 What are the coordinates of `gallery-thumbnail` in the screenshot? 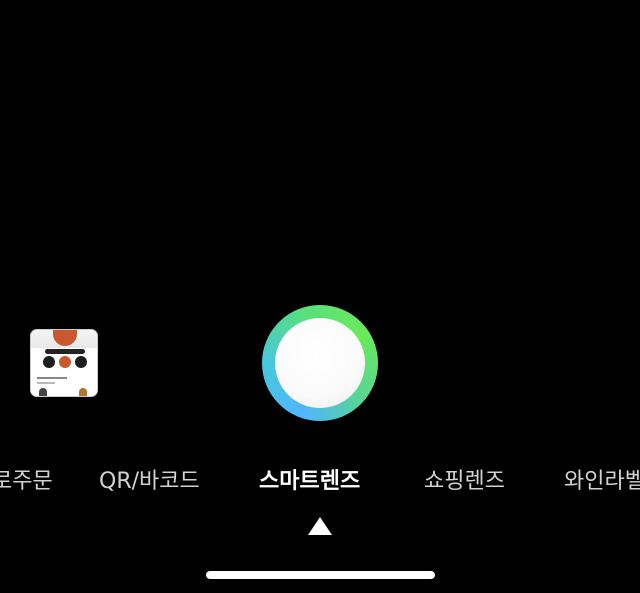 It's located at (64, 363).